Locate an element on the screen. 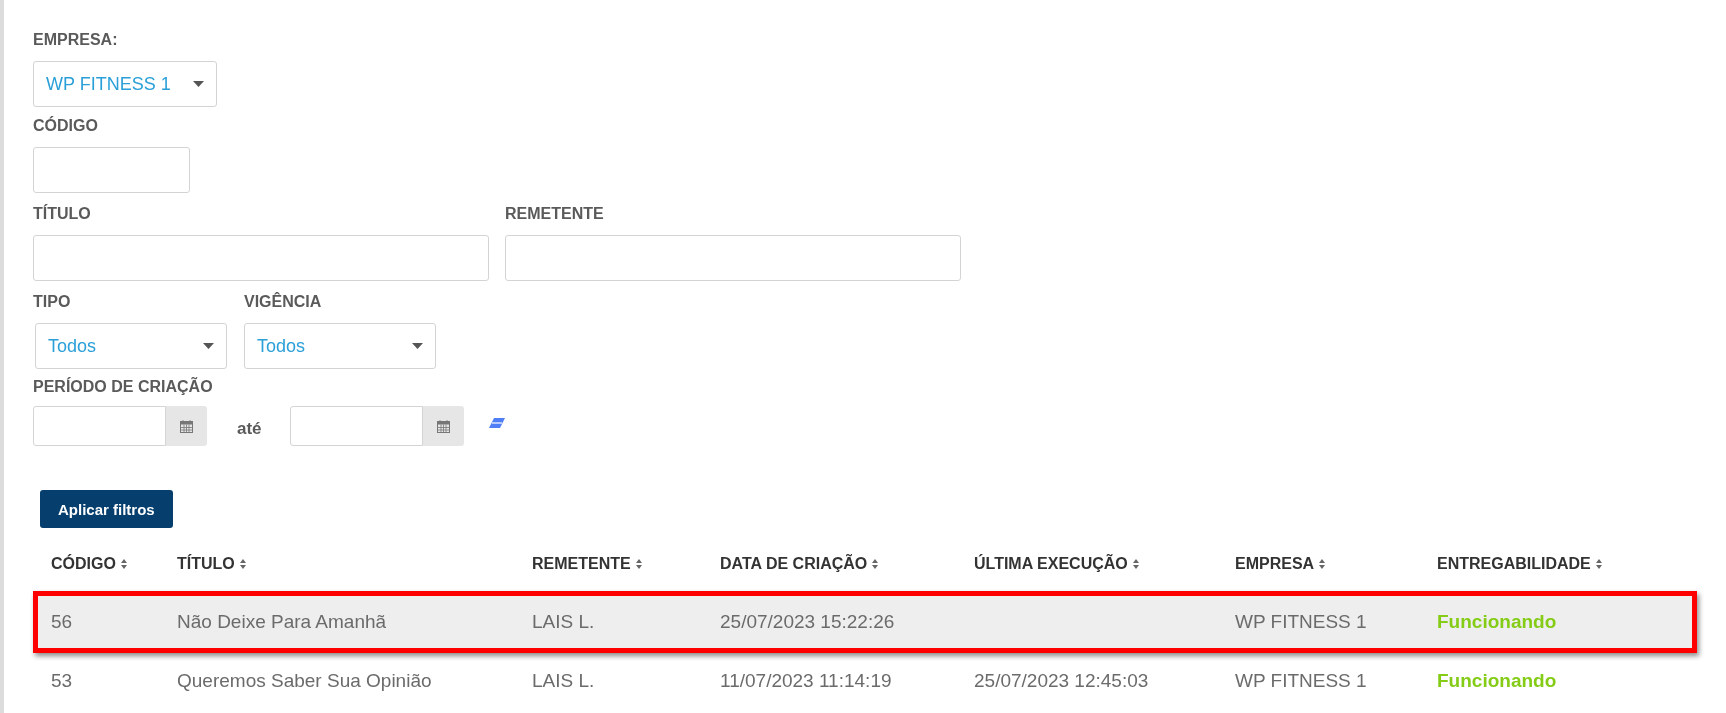 The width and height of the screenshot is (1726, 713). column-header: CÓDIGO is located at coordinates (83, 564).